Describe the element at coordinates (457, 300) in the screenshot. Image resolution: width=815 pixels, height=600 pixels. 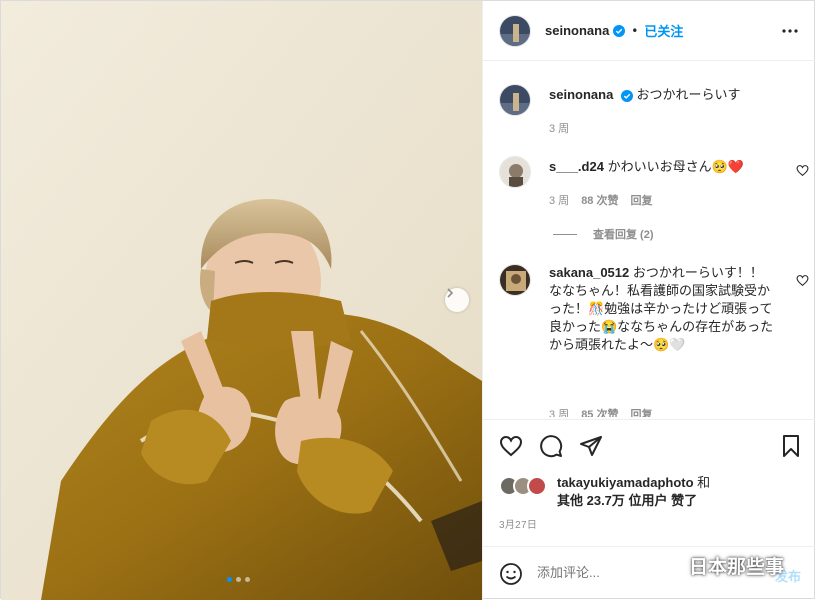
I see `next-photo-button` at that location.